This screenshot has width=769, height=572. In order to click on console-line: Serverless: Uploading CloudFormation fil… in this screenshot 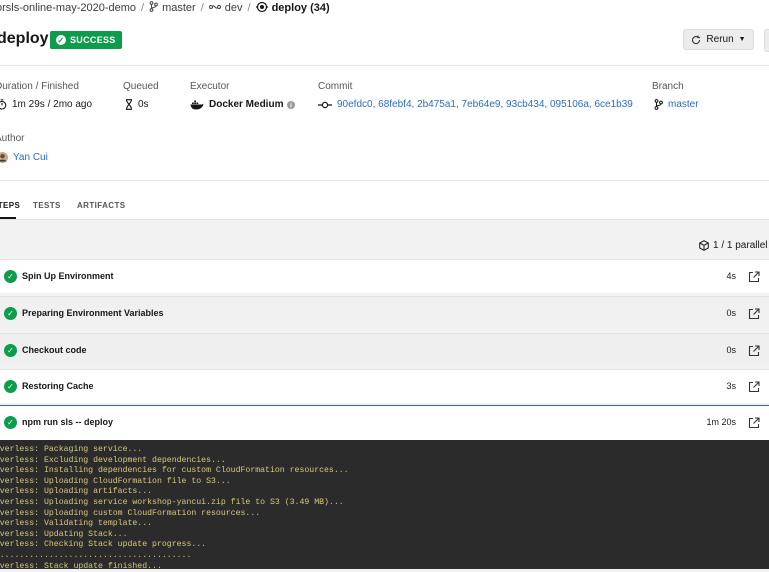, I will do `click(115, 481)`.